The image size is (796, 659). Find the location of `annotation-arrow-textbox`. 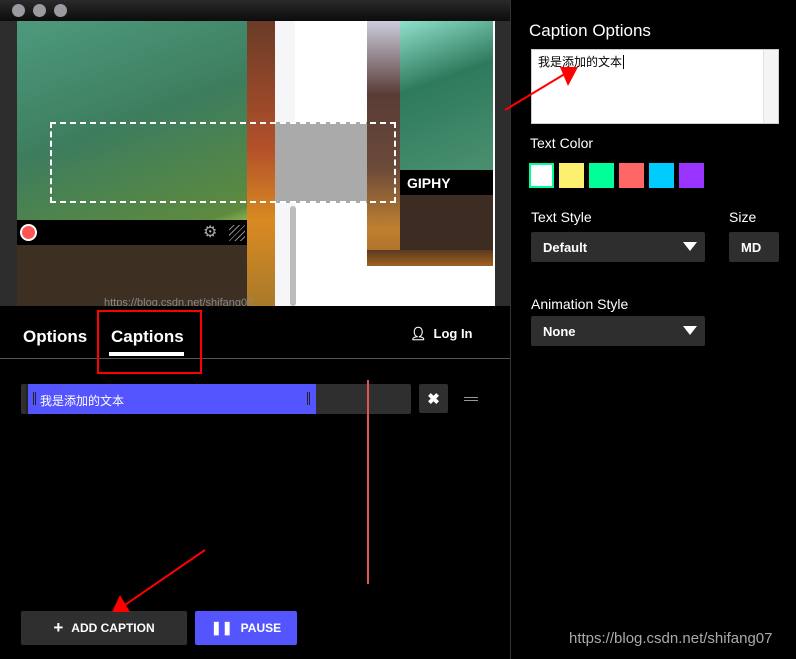

annotation-arrow-textbox is located at coordinates (536, 91).